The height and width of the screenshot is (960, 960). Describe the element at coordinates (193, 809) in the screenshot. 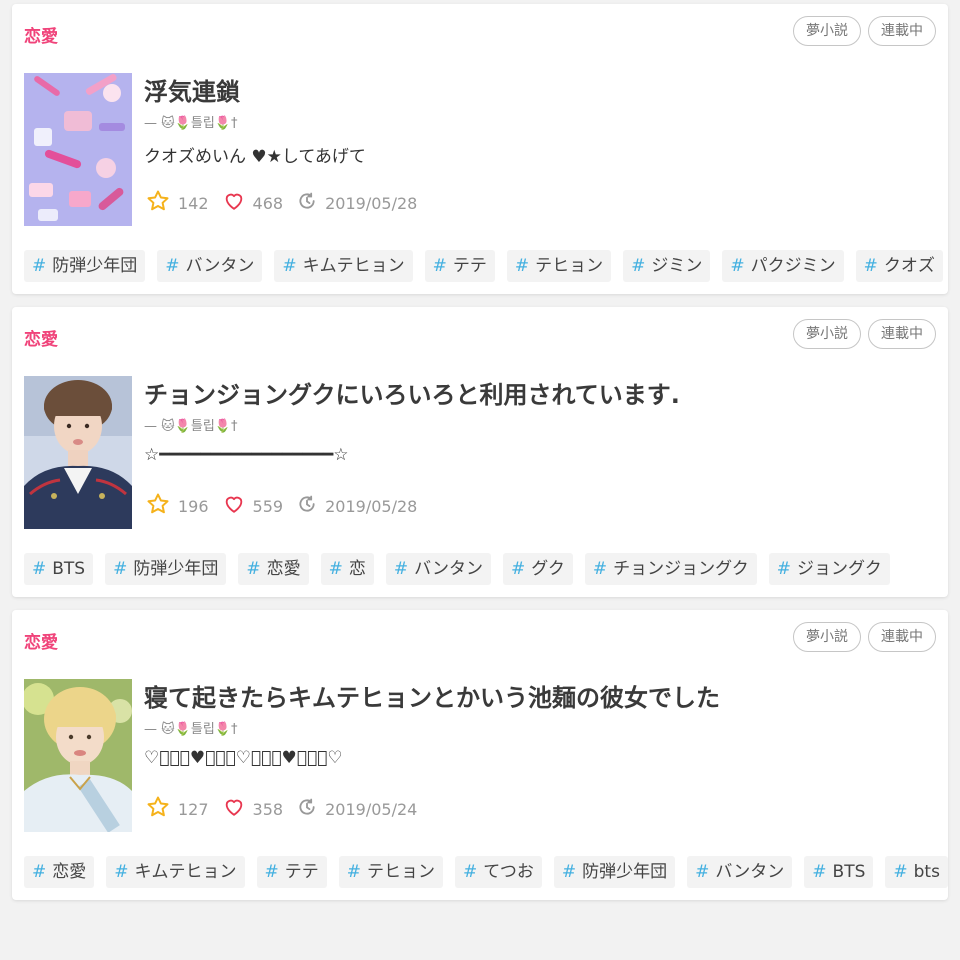

I see `stars-count: 127` at that location.